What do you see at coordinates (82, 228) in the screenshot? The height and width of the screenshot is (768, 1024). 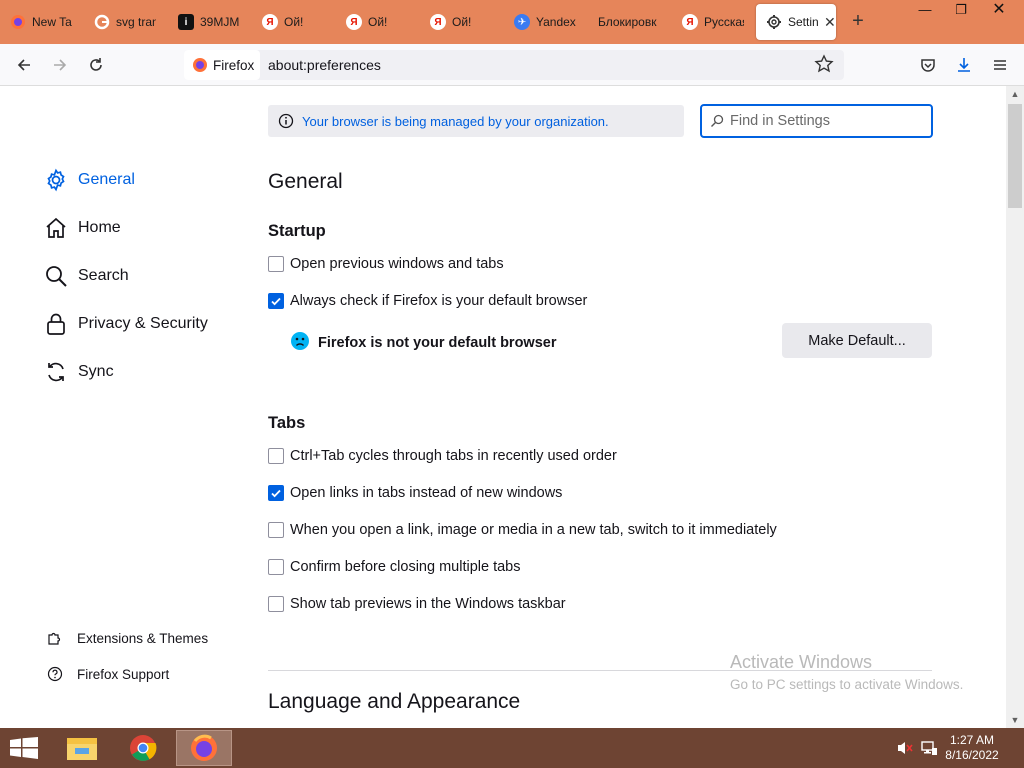 I see `sidebar-item-home: Home` at bounding box center [82, 228].